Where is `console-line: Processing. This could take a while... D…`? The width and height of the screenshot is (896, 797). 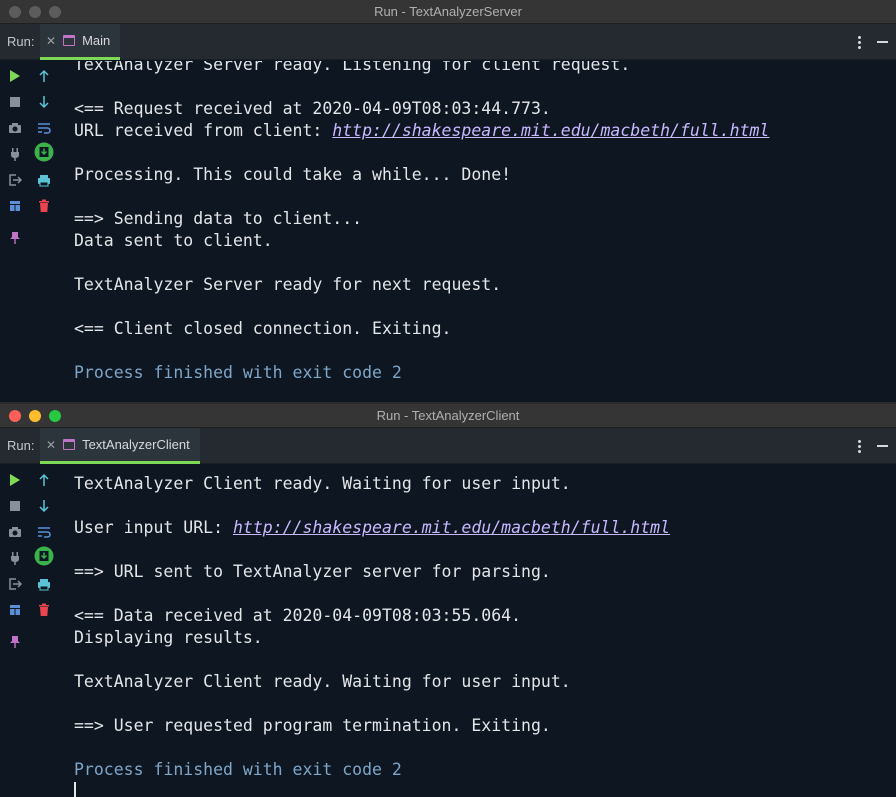 console-line: Processing. This could take a while... D… is located at coordinates (293, 174).